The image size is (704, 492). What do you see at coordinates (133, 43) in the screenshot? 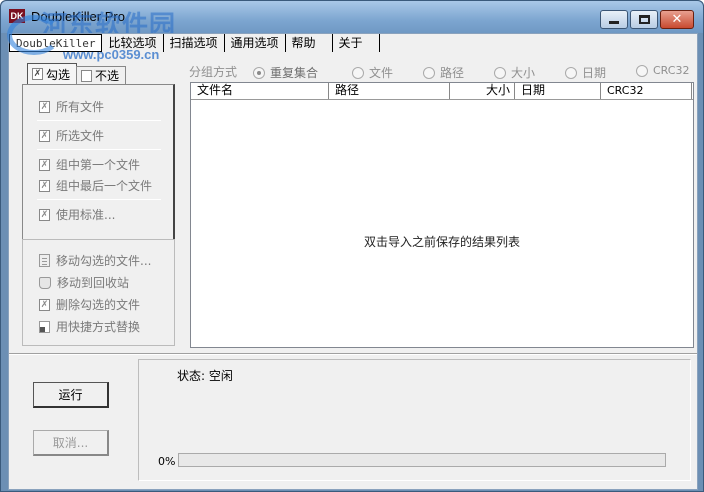
I see `menu-compare-options: 比较选项` at bounding box center [133, 43].